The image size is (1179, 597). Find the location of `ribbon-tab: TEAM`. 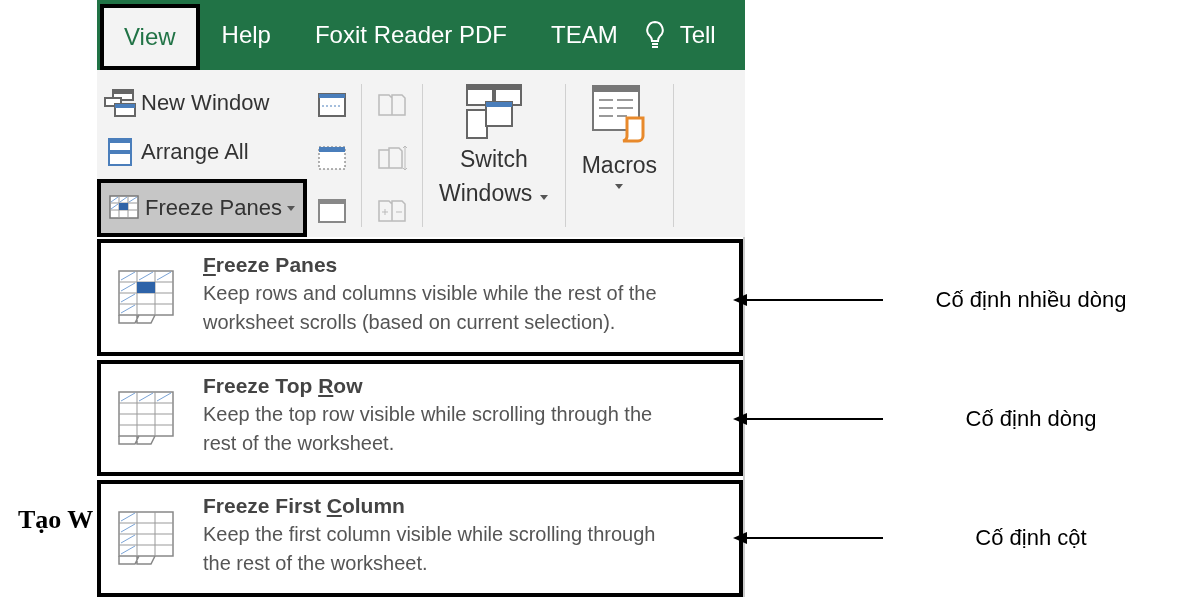

ribbon-tab: TEAM is located at coordinates (584, 35).